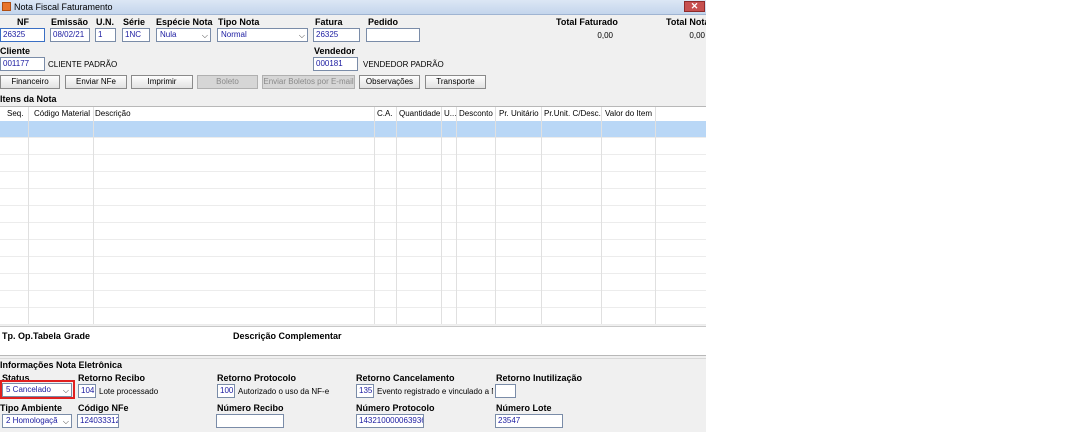 Image resolution: width=1080 pixels, height=432 pixels. I want to click on col-ca: C.A., so click(385, 113).